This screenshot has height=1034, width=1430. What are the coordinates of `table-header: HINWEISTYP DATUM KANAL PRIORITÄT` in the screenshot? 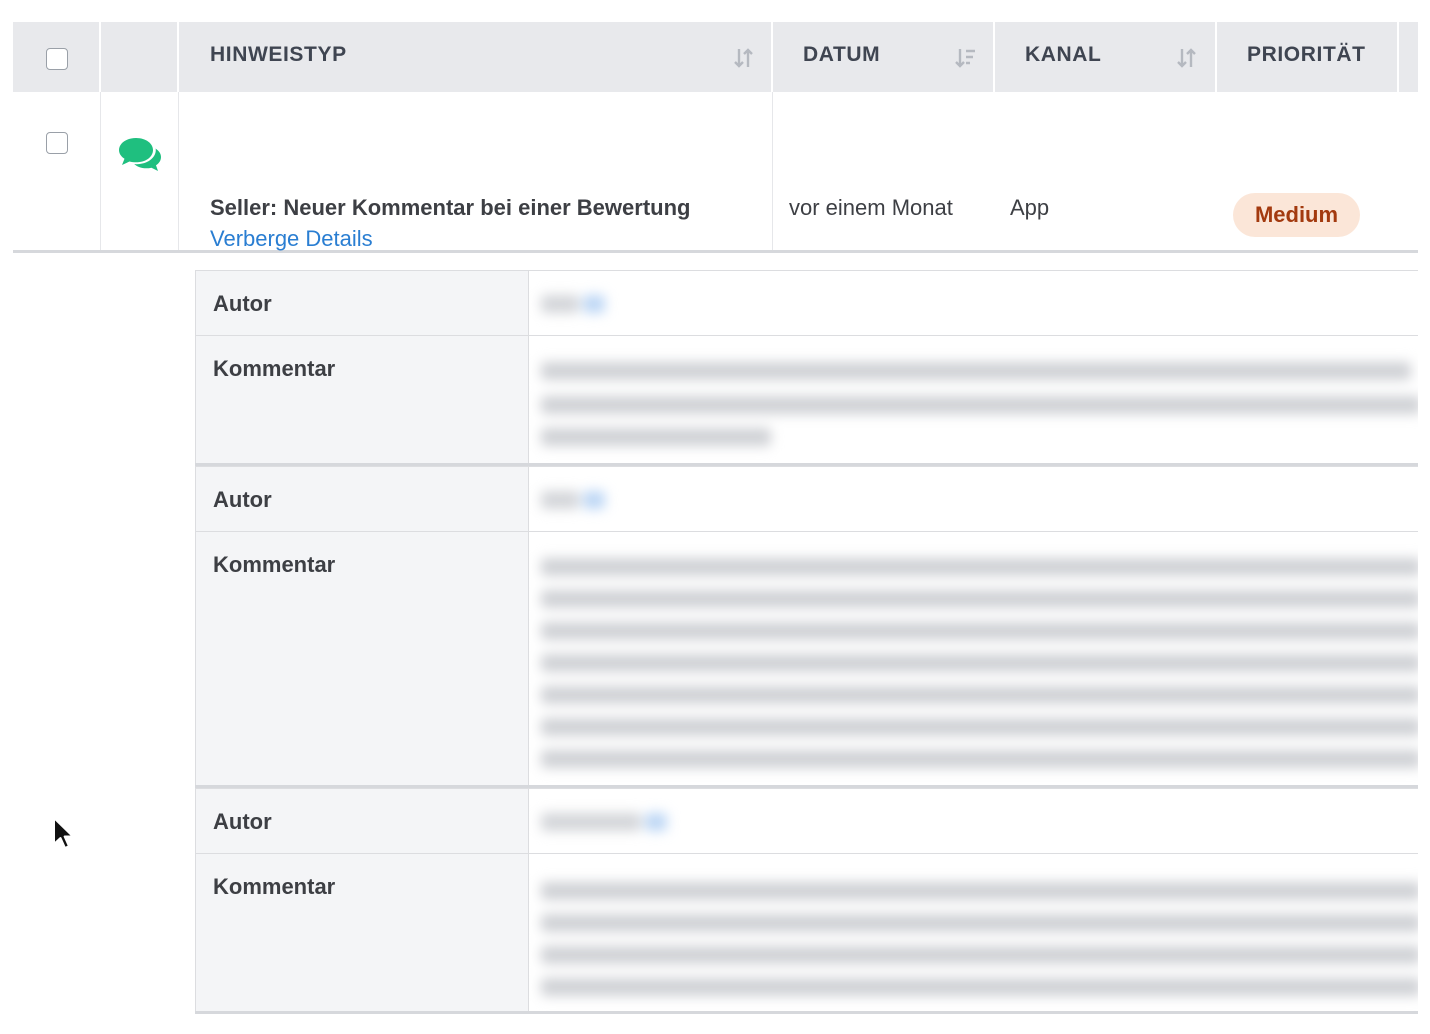 It's located at (715, 57).